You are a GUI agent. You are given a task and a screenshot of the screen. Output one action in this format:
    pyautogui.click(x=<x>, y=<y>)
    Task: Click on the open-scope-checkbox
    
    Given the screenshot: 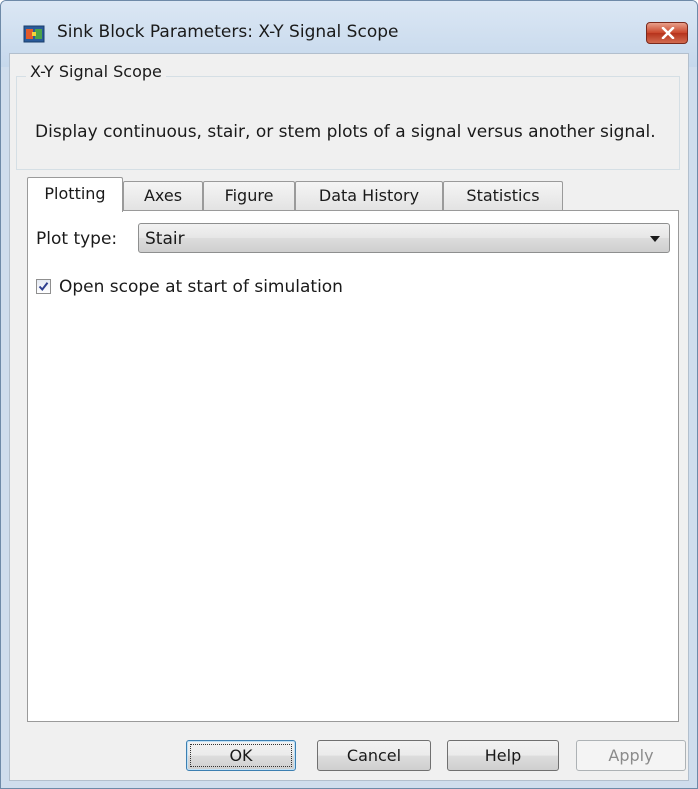 What is the action you would take?
    pyautogui.click(x=43, y=286)
    